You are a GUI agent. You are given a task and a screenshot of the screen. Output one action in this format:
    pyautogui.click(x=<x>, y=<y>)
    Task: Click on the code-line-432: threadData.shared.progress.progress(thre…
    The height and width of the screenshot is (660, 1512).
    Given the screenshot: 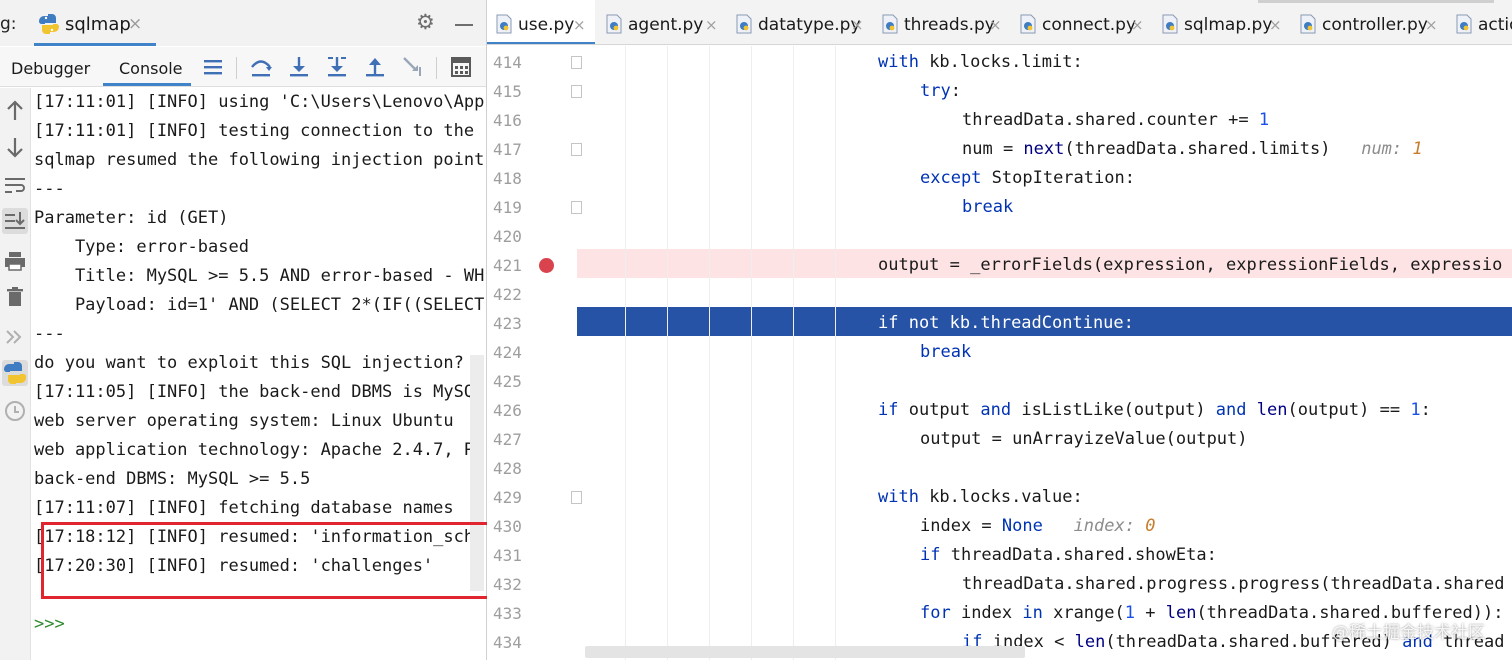 What is the action you would take?
    pyautogui.click(x=1233, y=584)
    